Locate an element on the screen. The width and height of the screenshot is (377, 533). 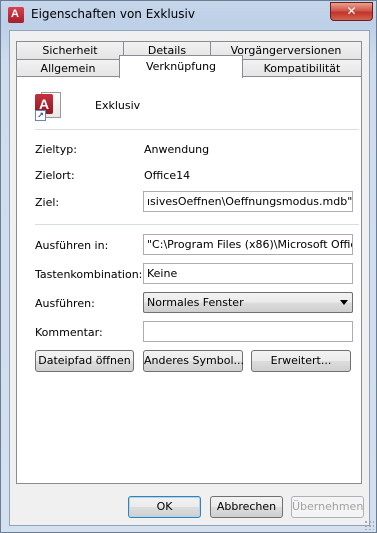
target-location-label: Zielort: is located at coordinates (55, 175).